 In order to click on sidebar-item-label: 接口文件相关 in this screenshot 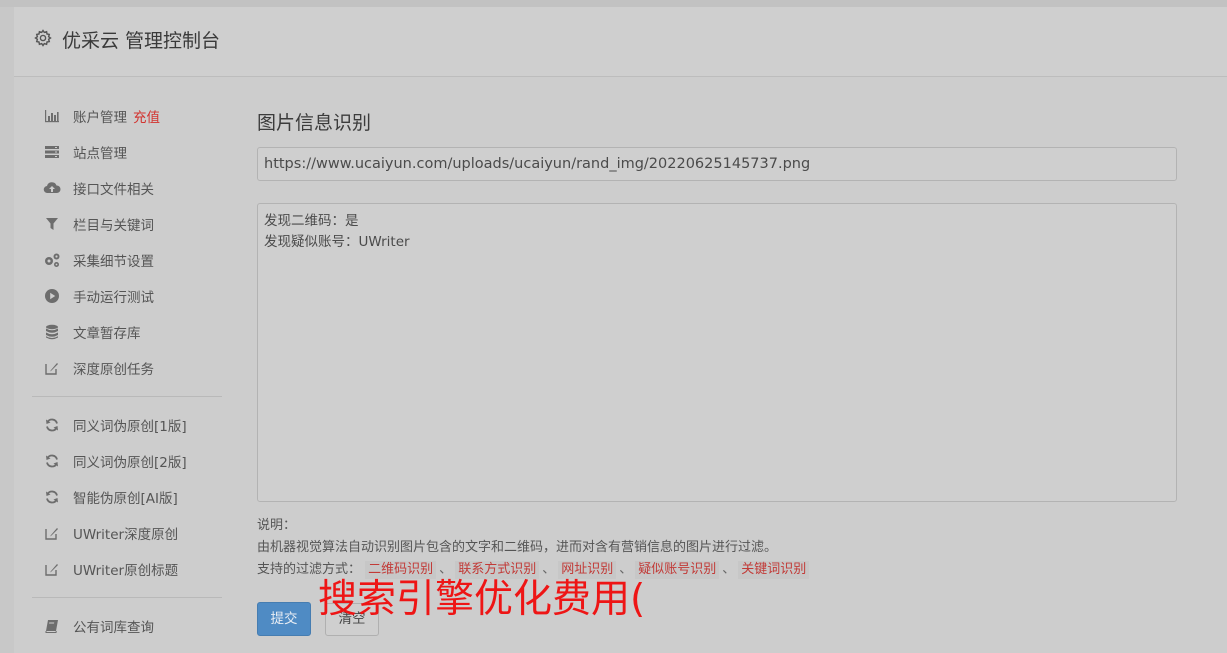, I will do `click(113, 190)`.